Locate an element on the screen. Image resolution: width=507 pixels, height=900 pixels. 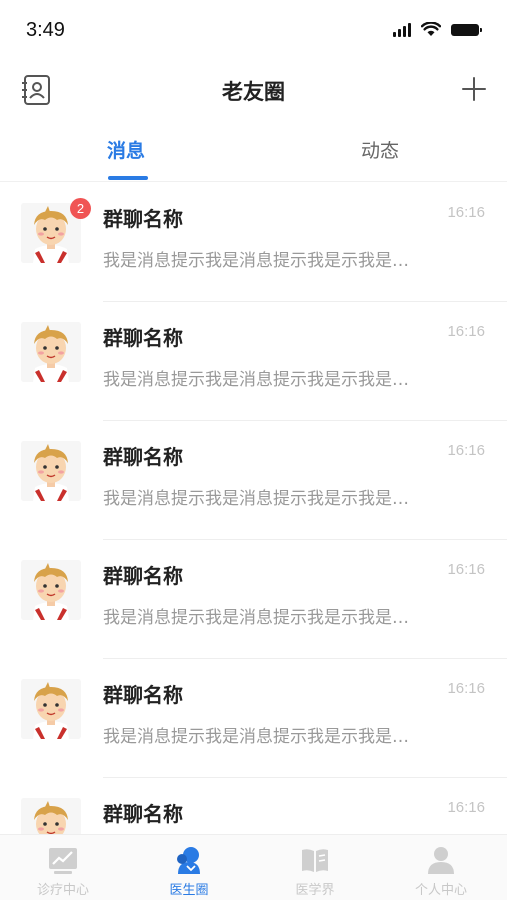
add-icon is located at coordinates (474, 89).